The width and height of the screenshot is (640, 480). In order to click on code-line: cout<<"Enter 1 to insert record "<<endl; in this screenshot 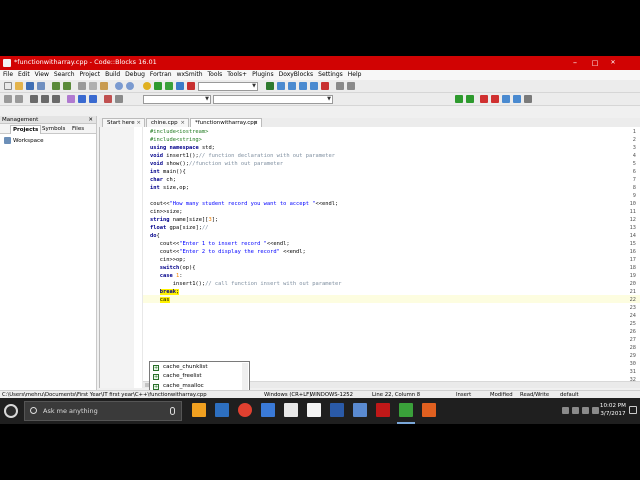, I will do `click(220, 244)`.